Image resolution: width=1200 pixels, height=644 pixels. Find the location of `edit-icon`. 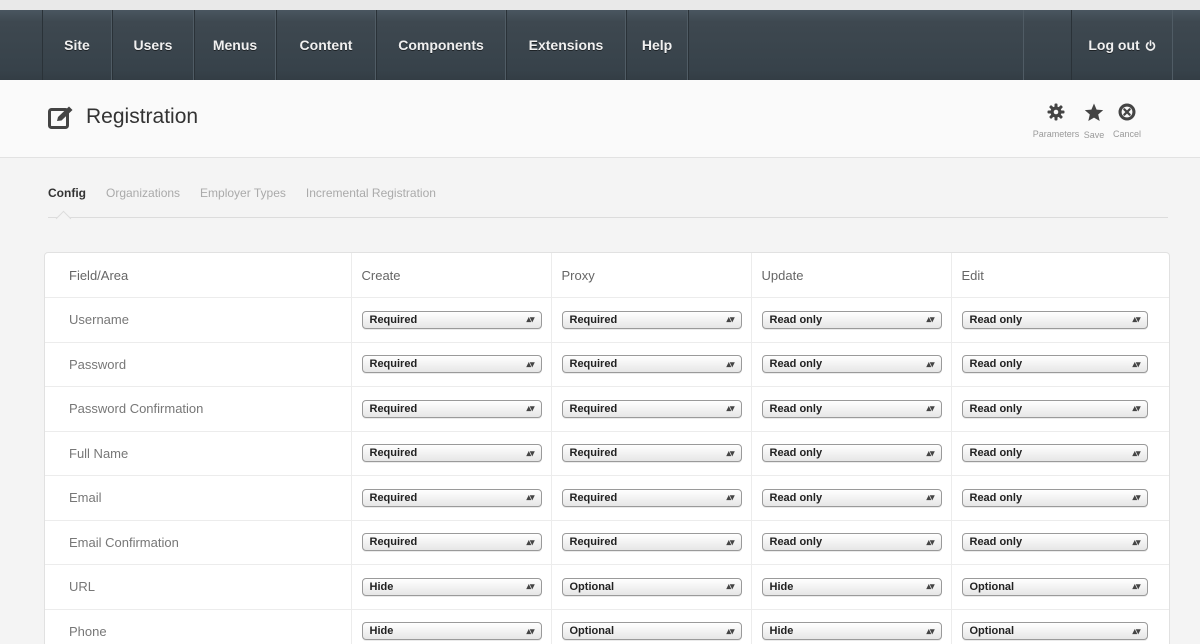

edit-icon is located at coordinates (61, 117).